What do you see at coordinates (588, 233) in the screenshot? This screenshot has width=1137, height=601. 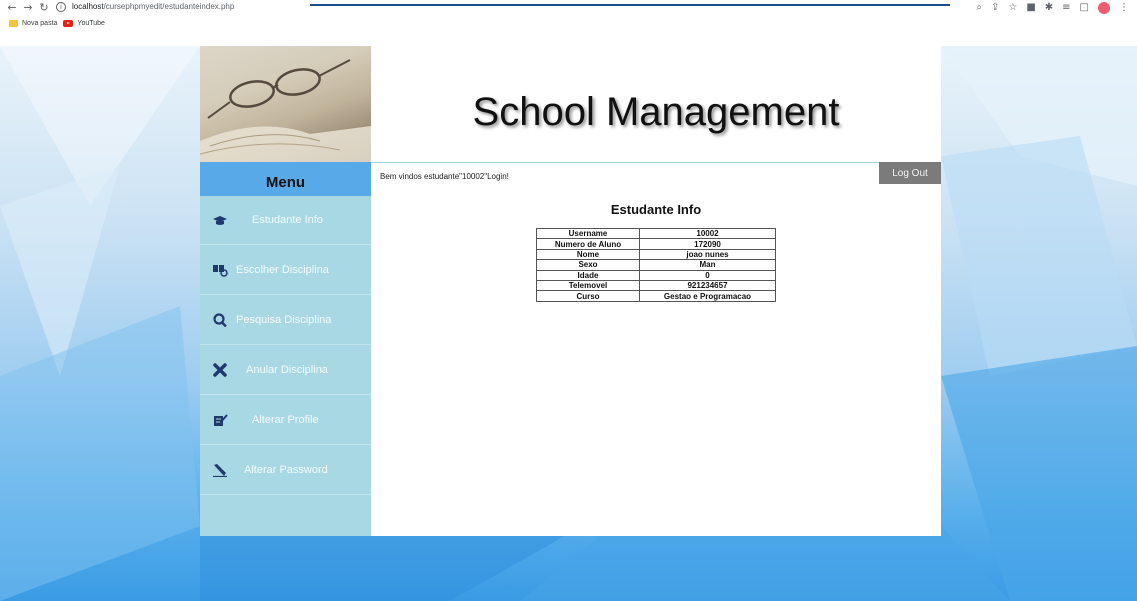 I see `table-key: Username` at bounding box center [588, 233].